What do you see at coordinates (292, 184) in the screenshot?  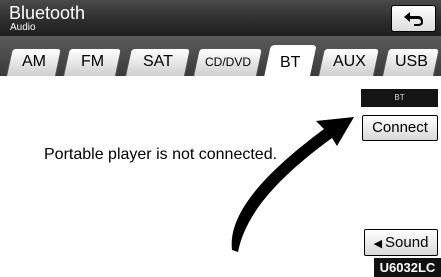 I see `pointer-arrow-icon` at bounding box center [292, 184].